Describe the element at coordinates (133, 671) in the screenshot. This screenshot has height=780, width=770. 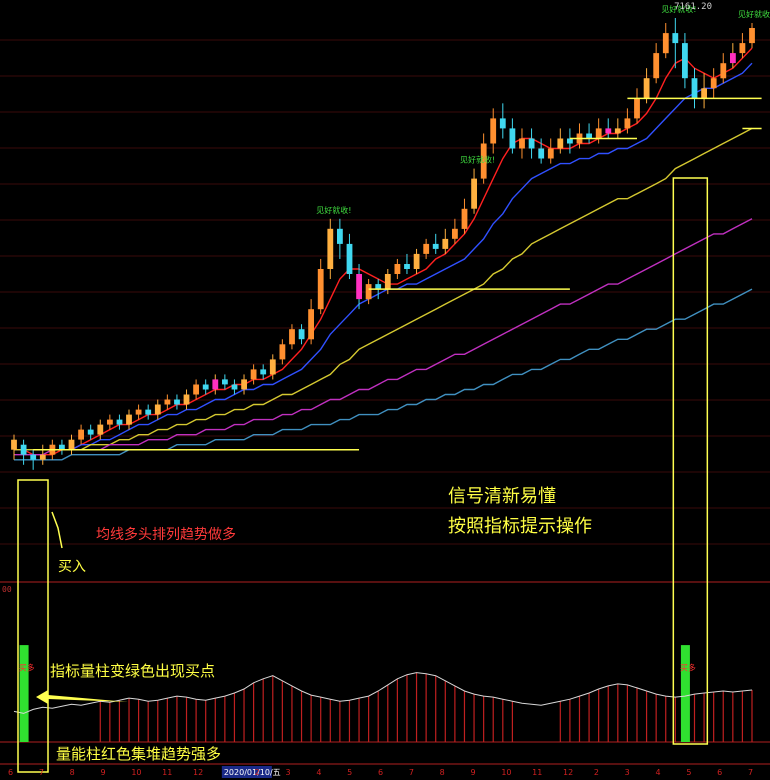
I see `green-bar-annotation: 指标量柱变绿色出现买点` at that location.